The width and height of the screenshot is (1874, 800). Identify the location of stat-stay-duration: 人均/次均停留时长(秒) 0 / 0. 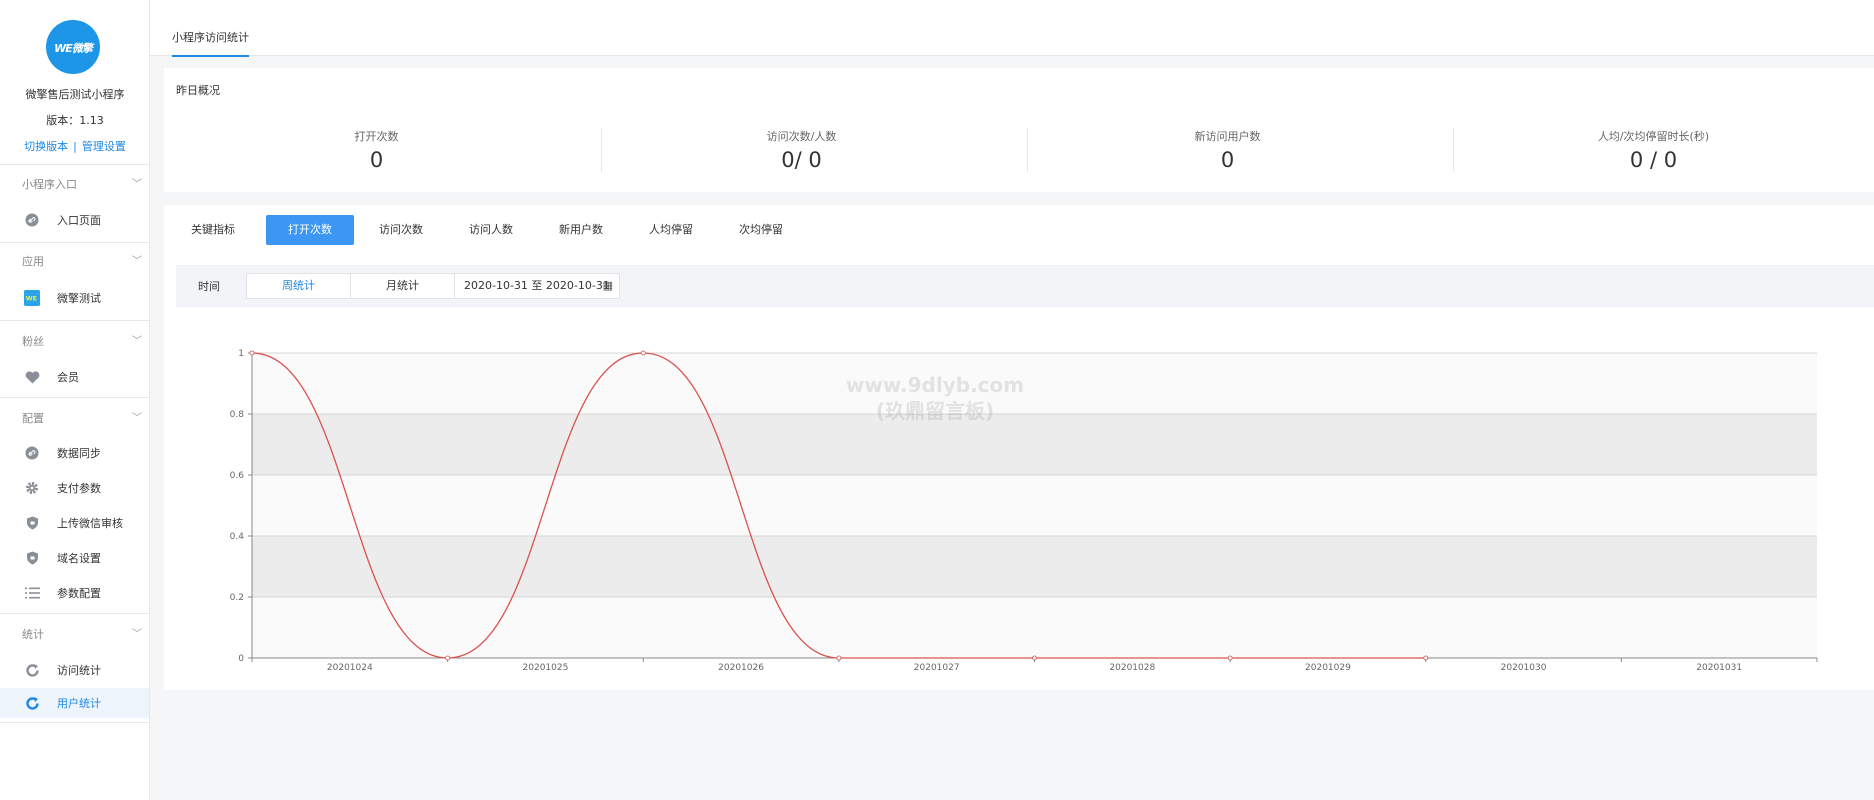
(1653, 150).